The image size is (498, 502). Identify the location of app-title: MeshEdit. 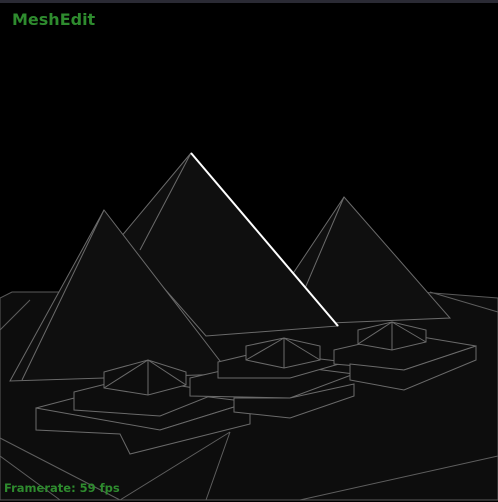
(54, 19).